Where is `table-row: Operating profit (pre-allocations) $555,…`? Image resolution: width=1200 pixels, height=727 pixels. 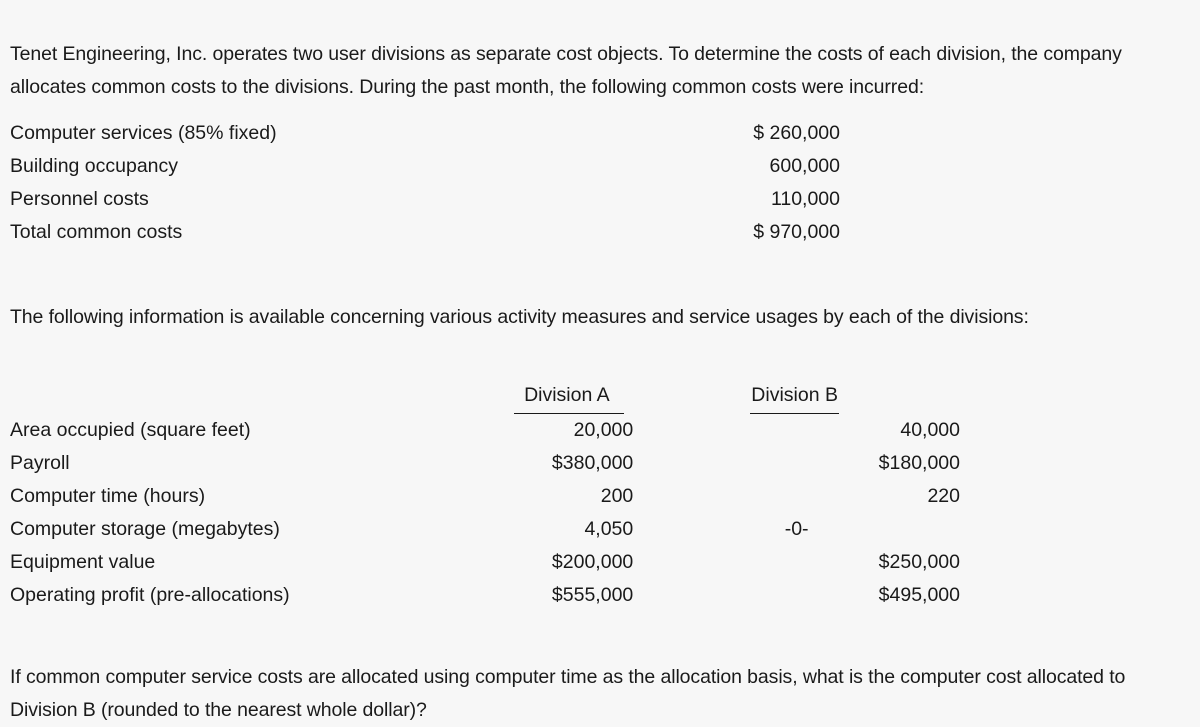 table-row: Operating profit (pre-allocations) $555,… is located at coordinates (485, 595).